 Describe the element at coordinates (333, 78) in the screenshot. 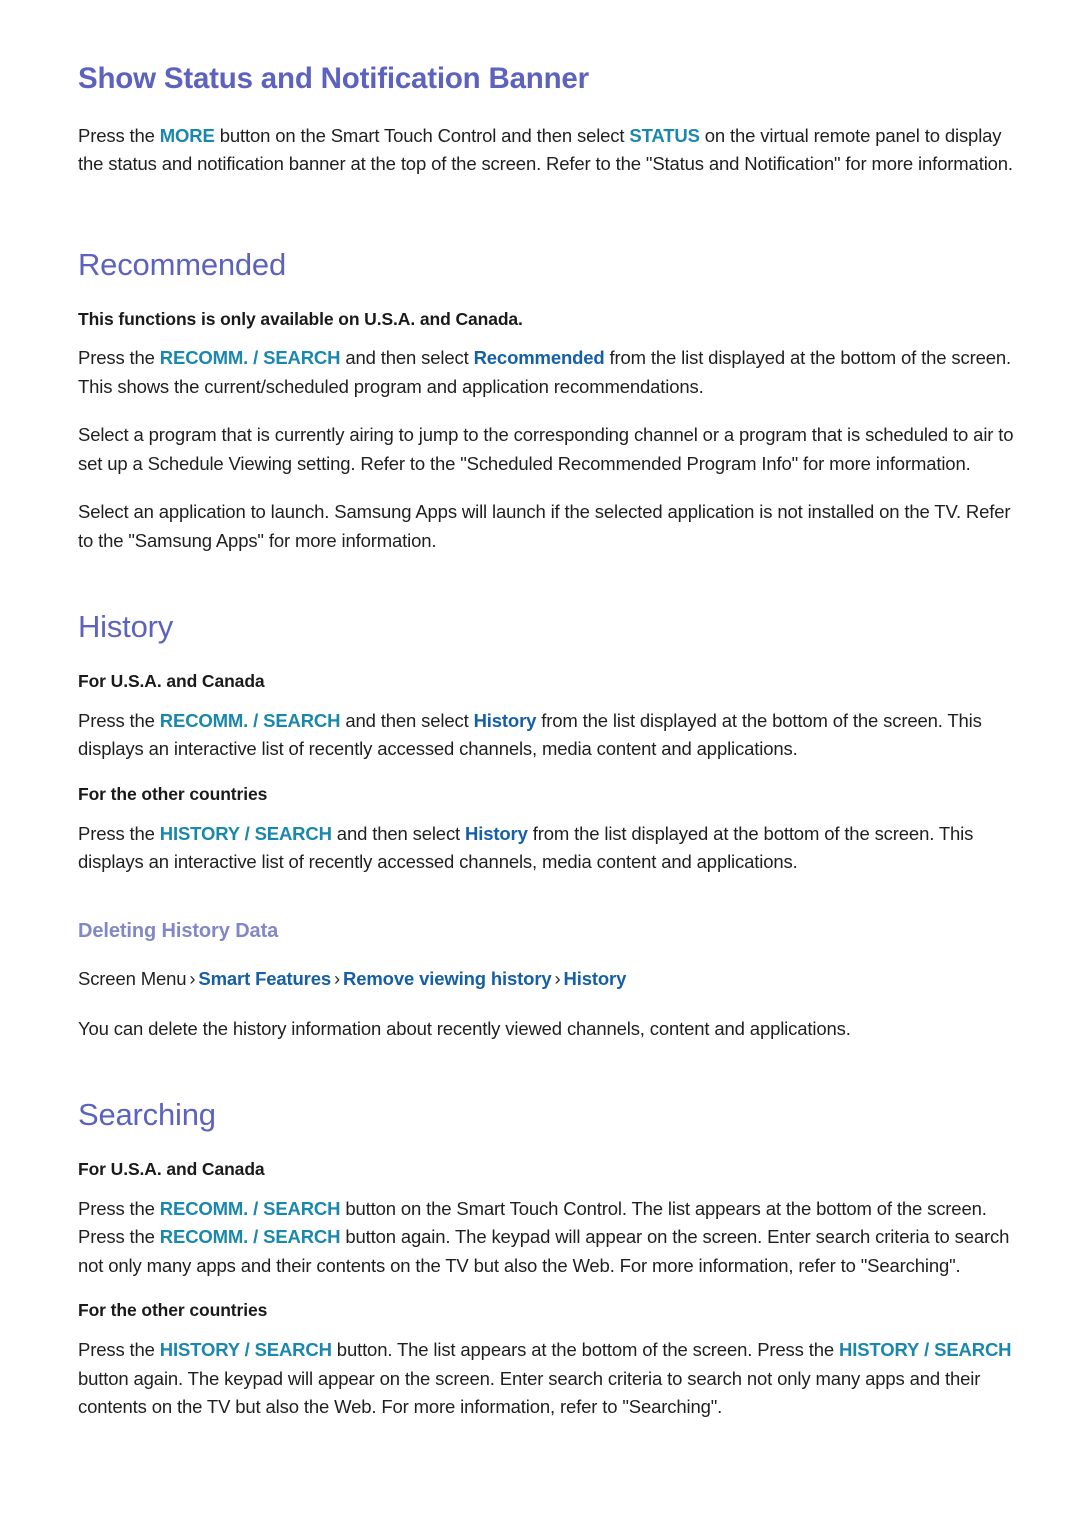

I see `section-title-status-banner: Show Status and Notification Banner` at that location.